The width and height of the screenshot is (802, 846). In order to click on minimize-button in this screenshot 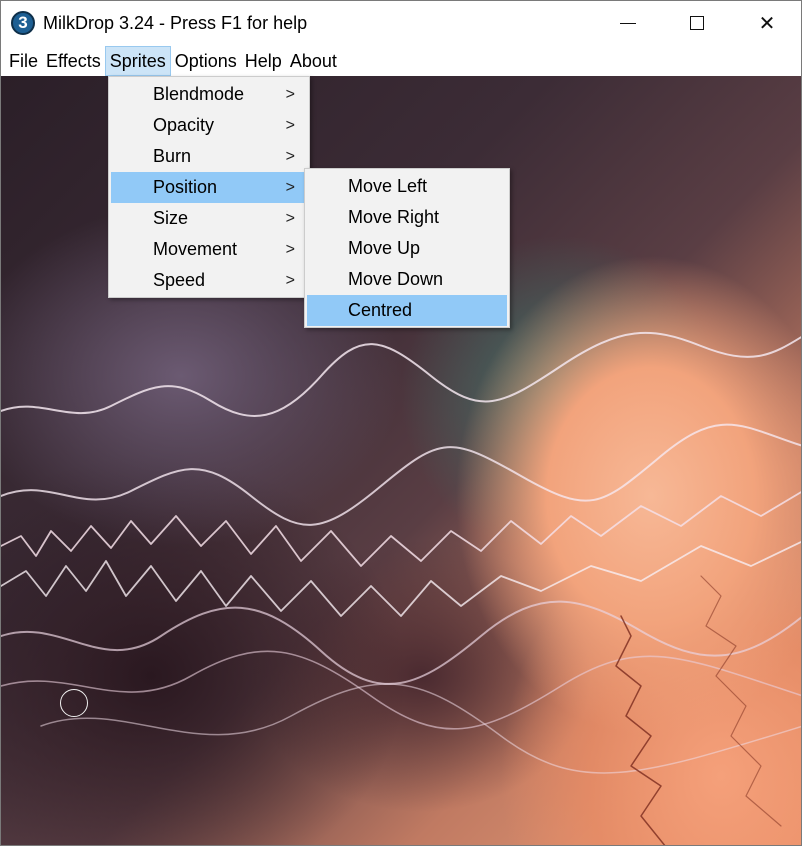, I will do `click(628, 23)`.